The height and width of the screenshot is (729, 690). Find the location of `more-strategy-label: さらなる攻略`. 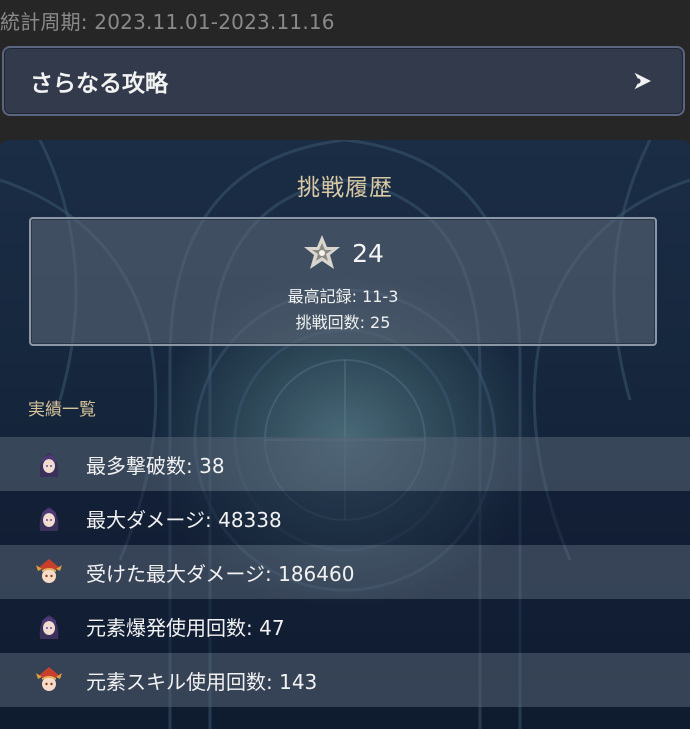

more-strategy-label: さらなる攻略 is located at coordinates (99, 84).